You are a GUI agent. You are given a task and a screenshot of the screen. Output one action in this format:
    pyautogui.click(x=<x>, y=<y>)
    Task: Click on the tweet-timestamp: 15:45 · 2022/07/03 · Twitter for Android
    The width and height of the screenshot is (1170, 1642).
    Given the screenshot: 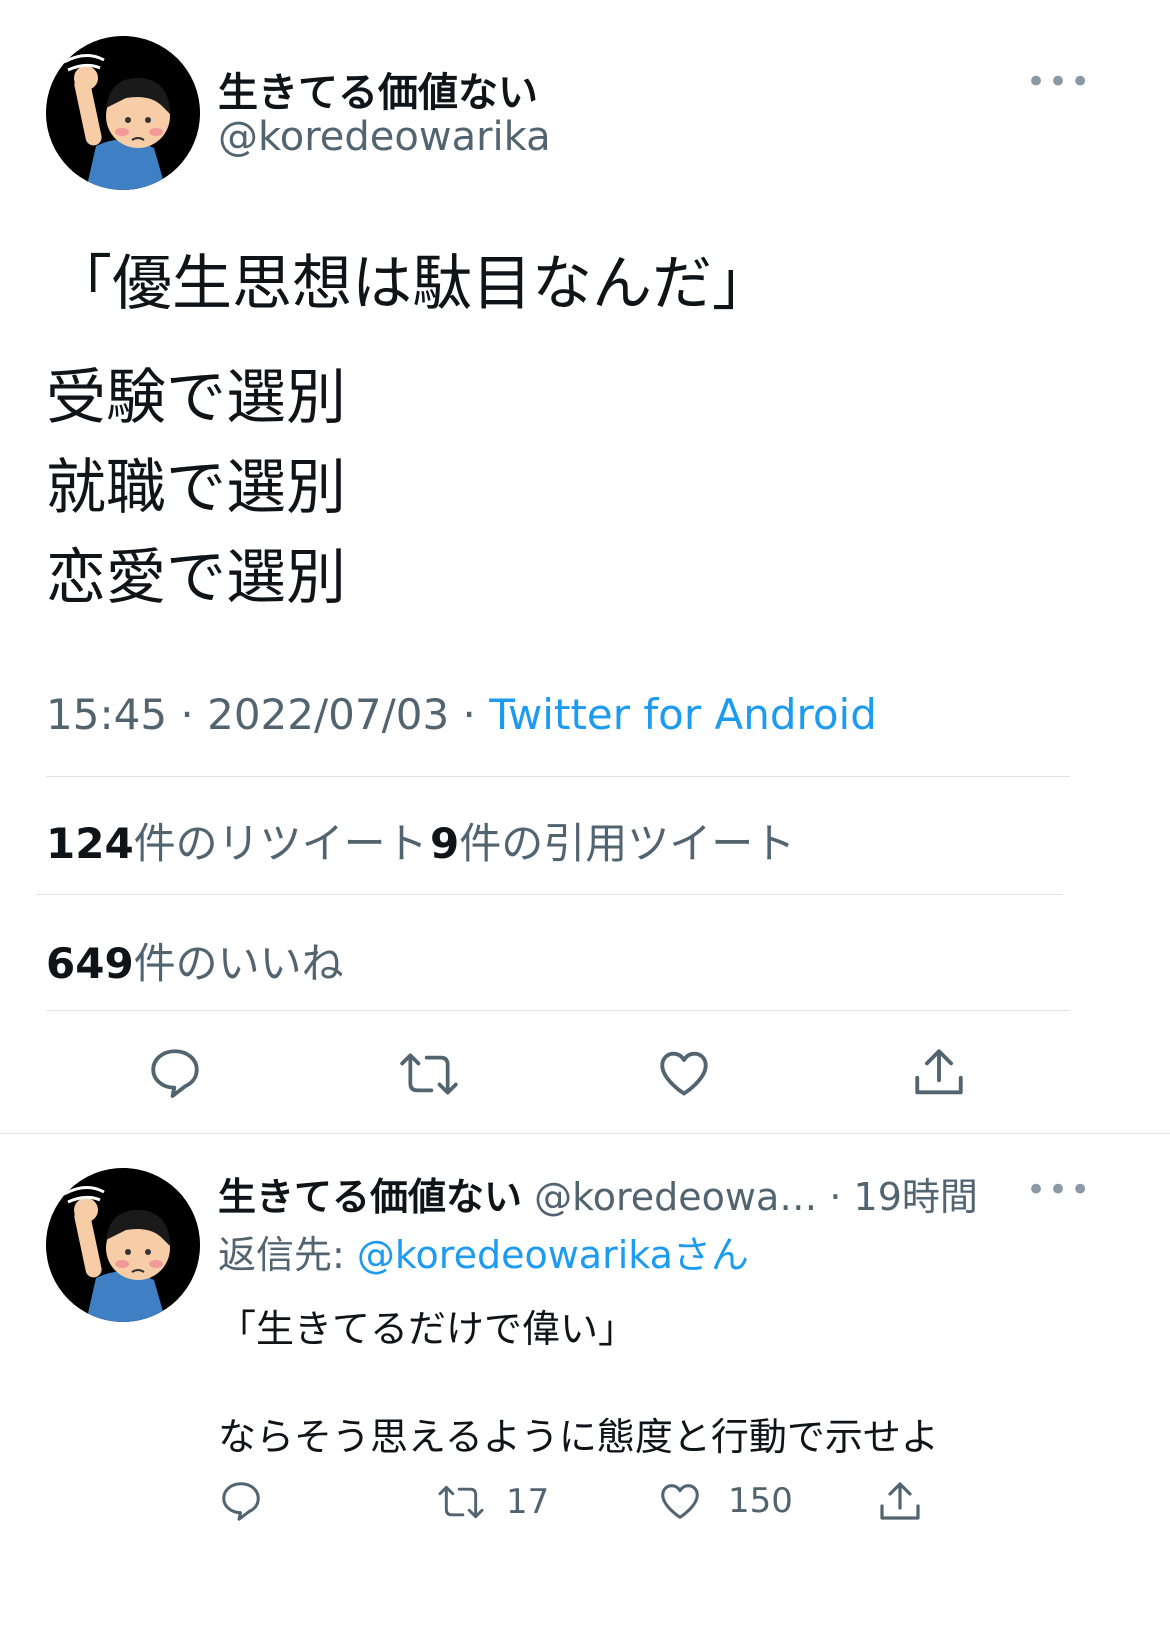 What is the action you would take?
    pyautogui.click(x=461, y=714)
    